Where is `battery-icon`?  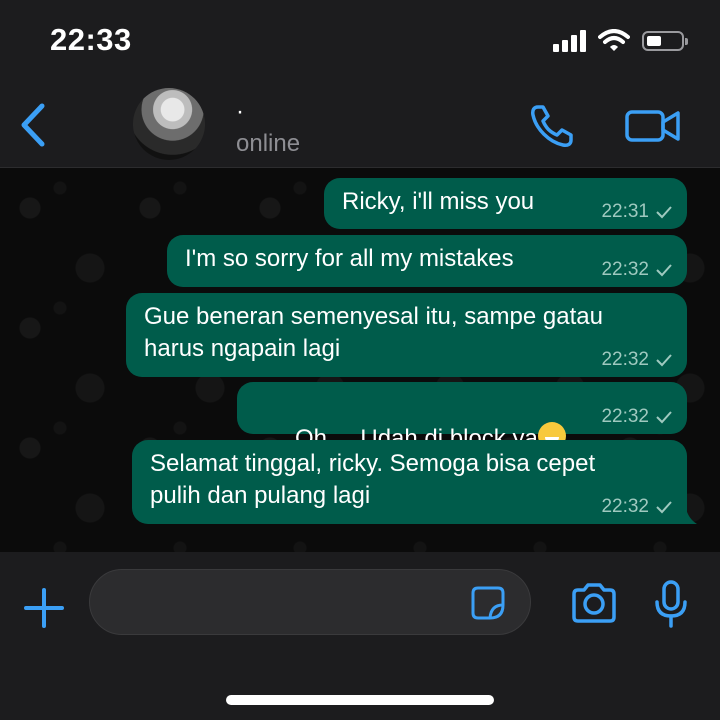
battery-icon is located at coordinates (665, 41).